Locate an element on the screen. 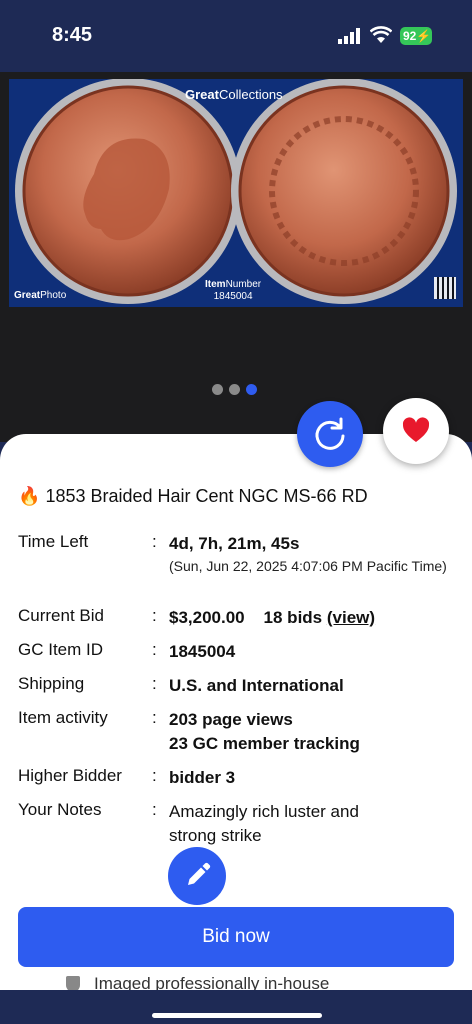 This screenshot has height=1024, width=472. item-id-label: GC Item ID is located at coordinates (61, 649).